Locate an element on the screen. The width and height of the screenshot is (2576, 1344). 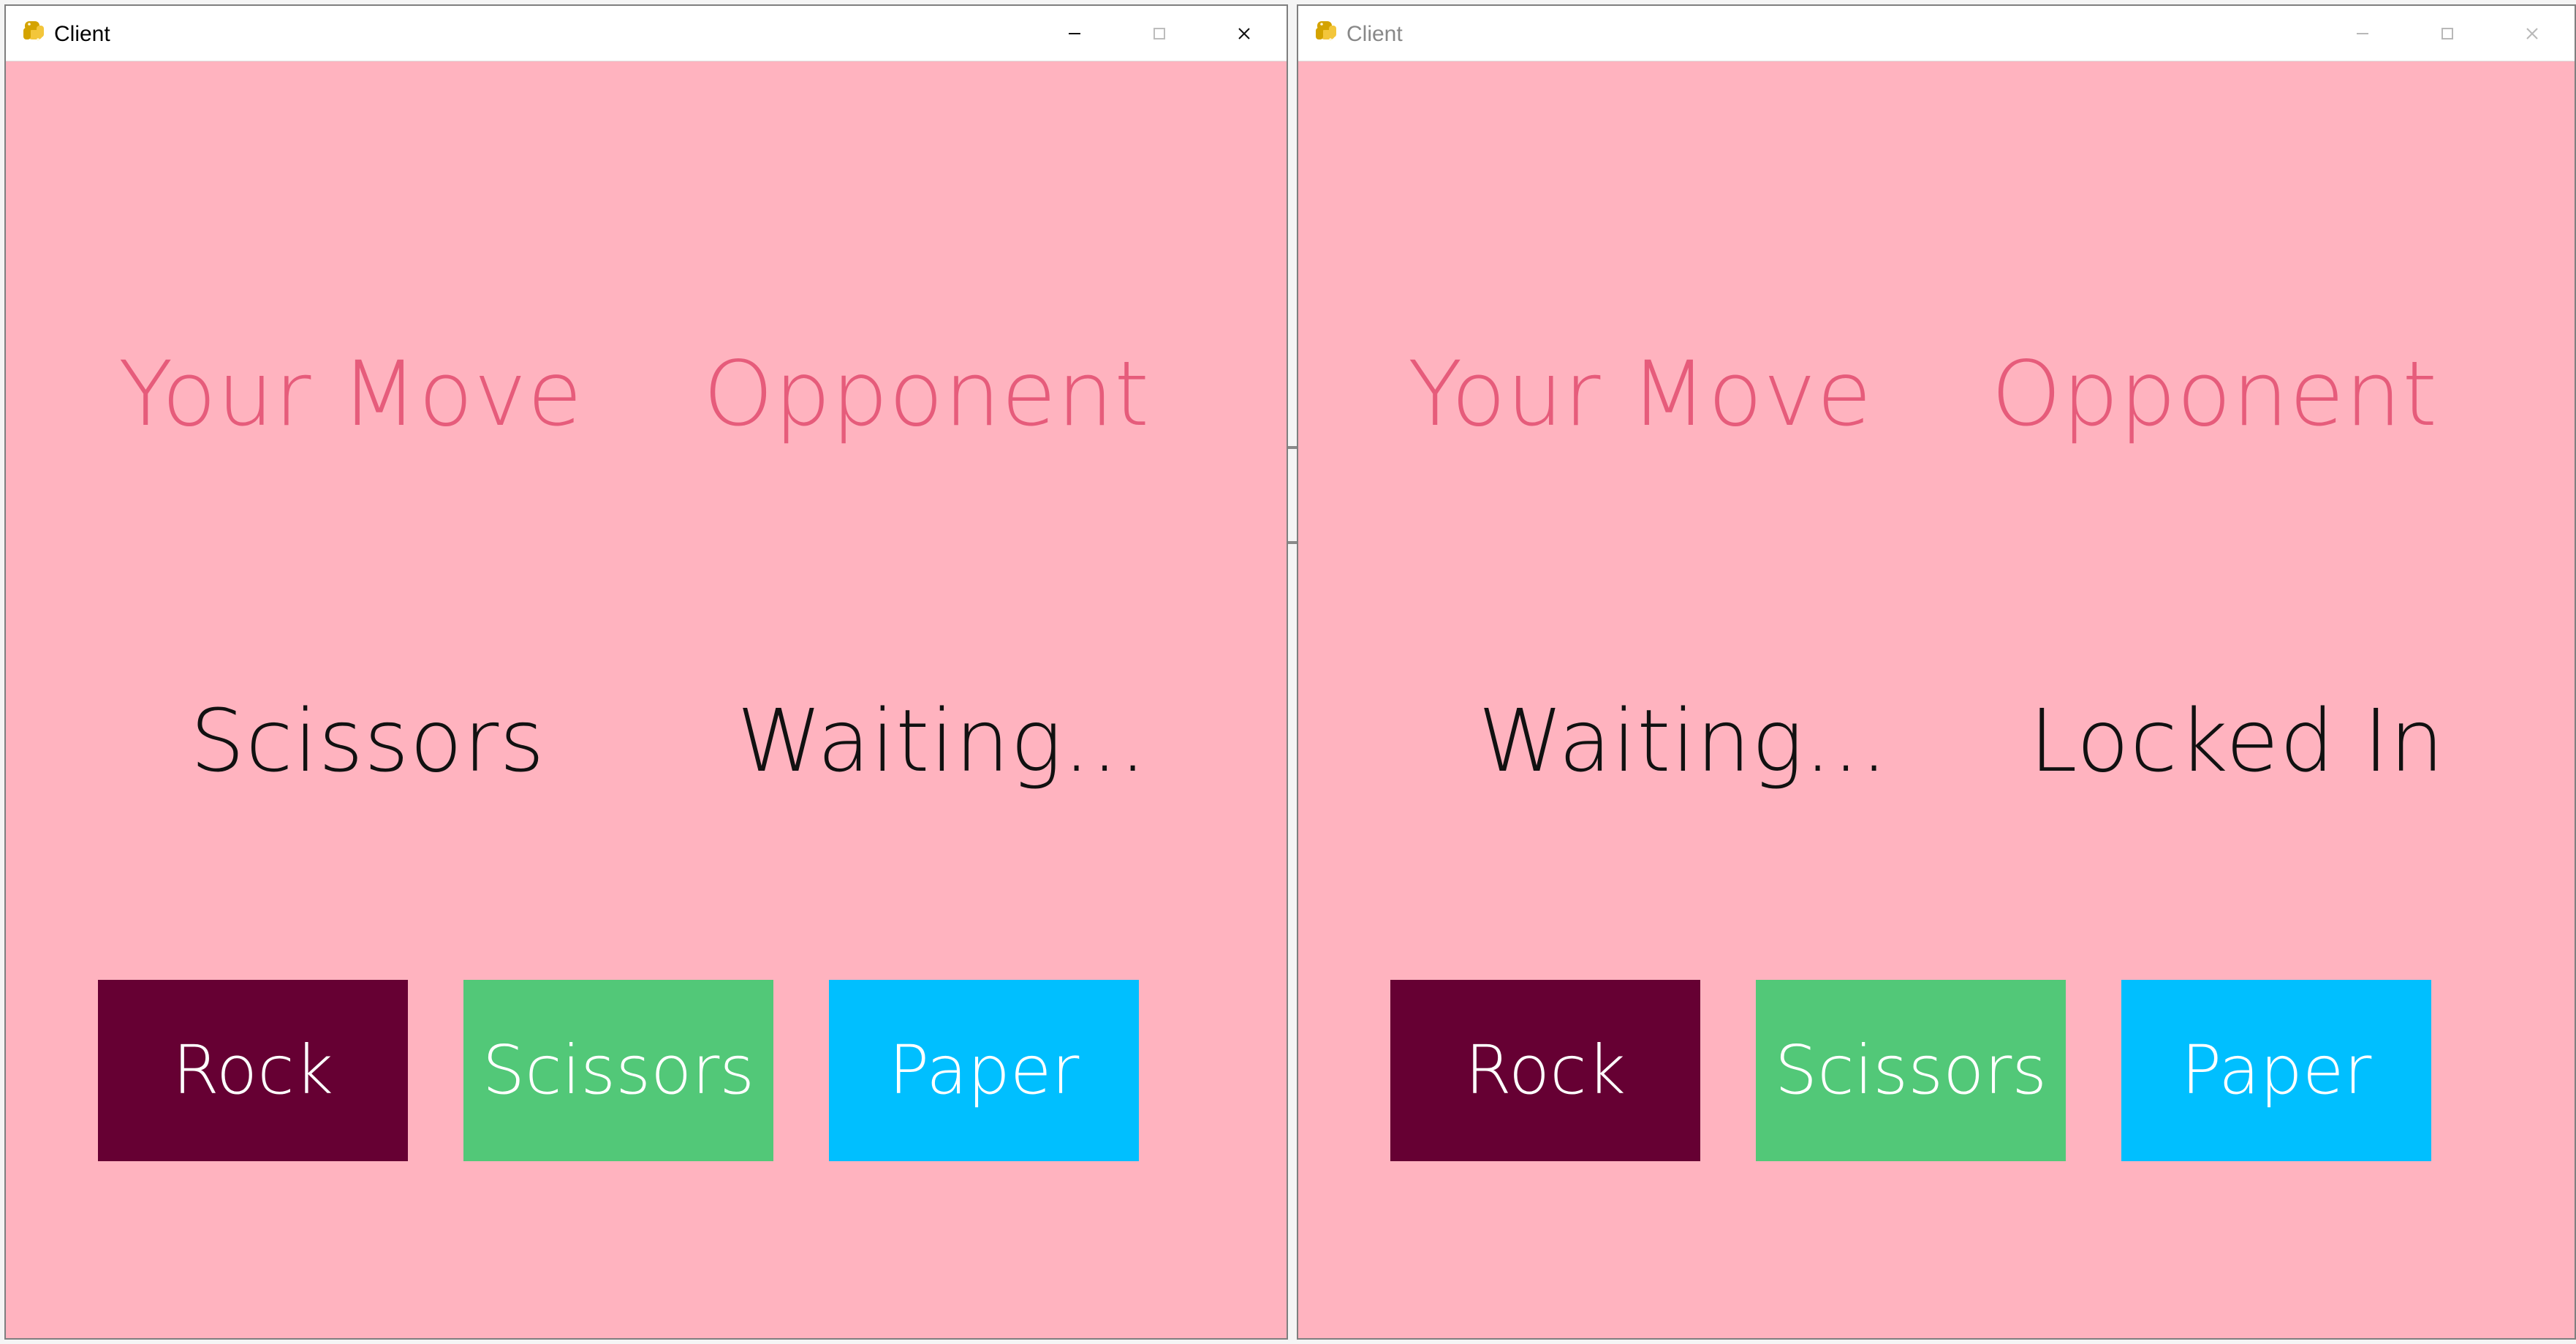
your-move-status: Scissors is located at coordinates (367, 740).